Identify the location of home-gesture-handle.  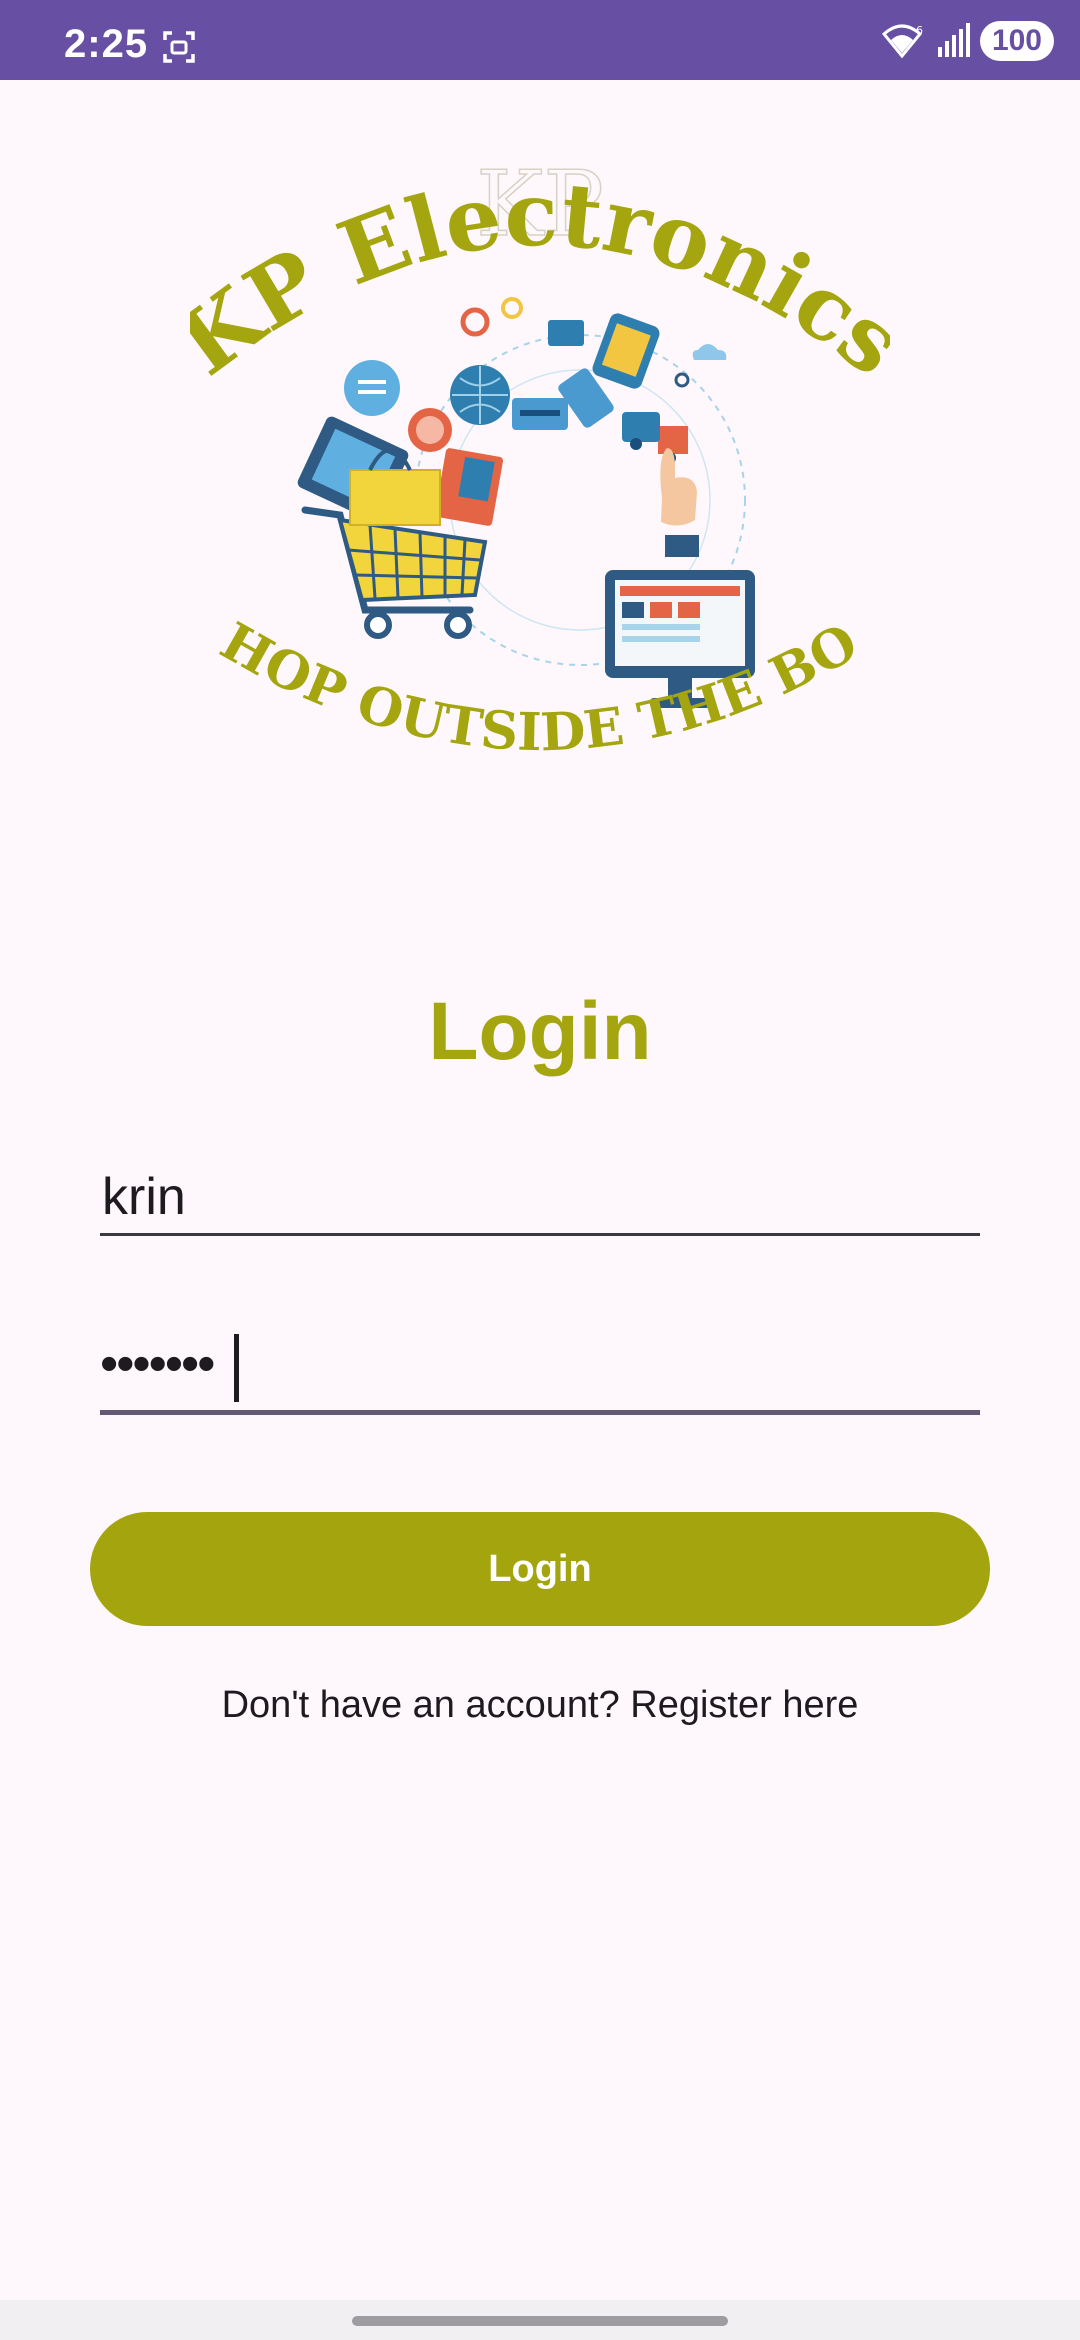
(540, 2321).